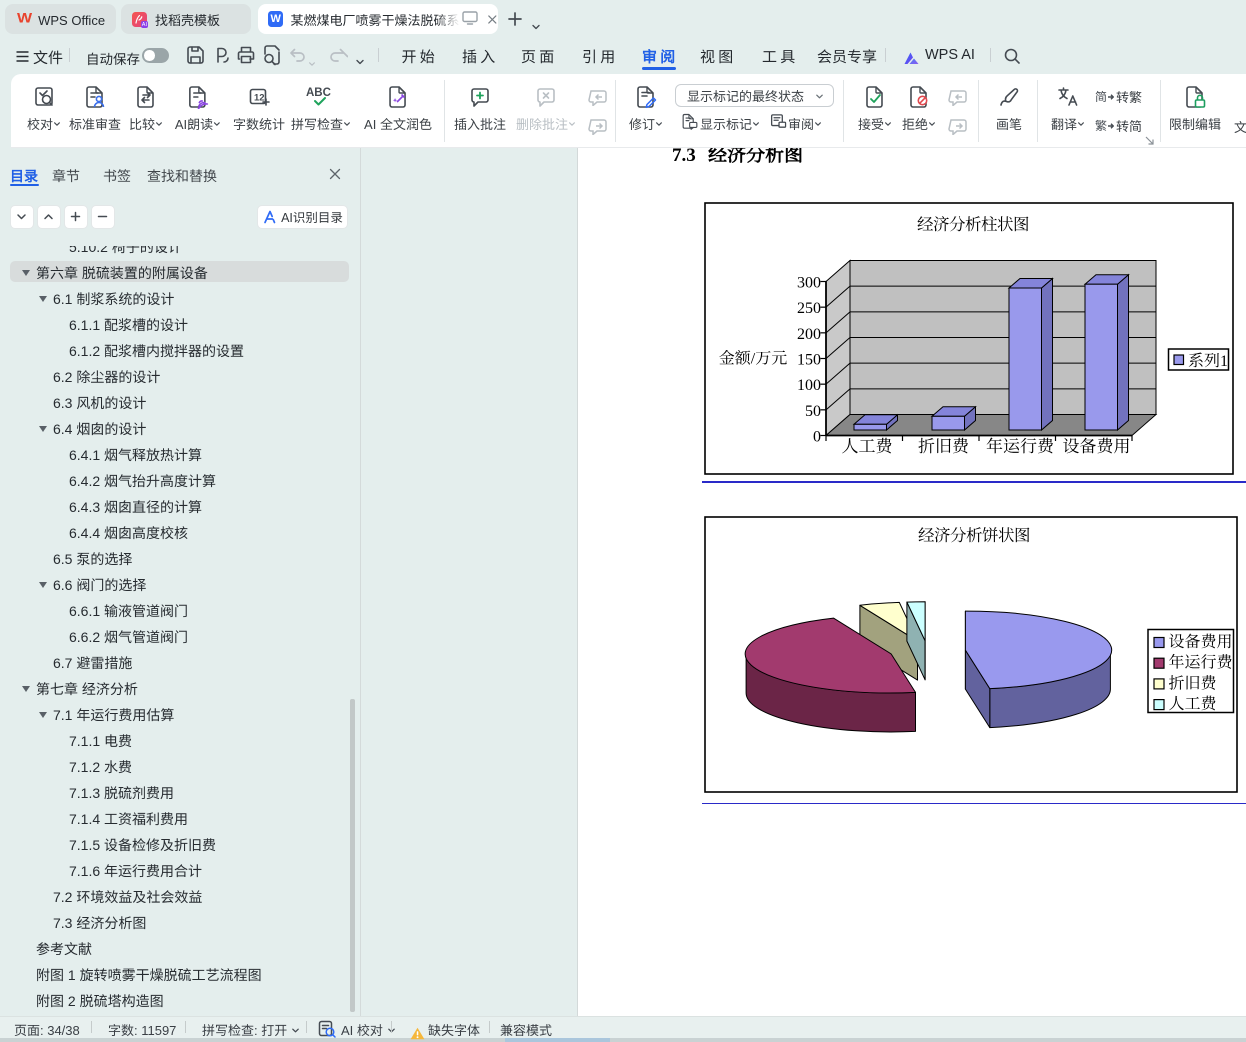 The image size is (1246, 1042). What do you see at coordinates (1101, 96) in the screenshot?
I see `svg-text: 简` at bounding box center [1101, 96].